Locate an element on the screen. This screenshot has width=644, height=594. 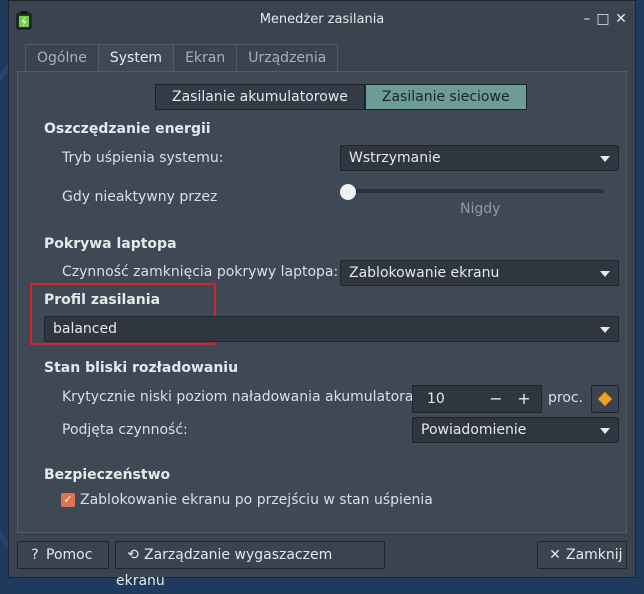
close-icon: ✕ is located at coordinates (555, 555).